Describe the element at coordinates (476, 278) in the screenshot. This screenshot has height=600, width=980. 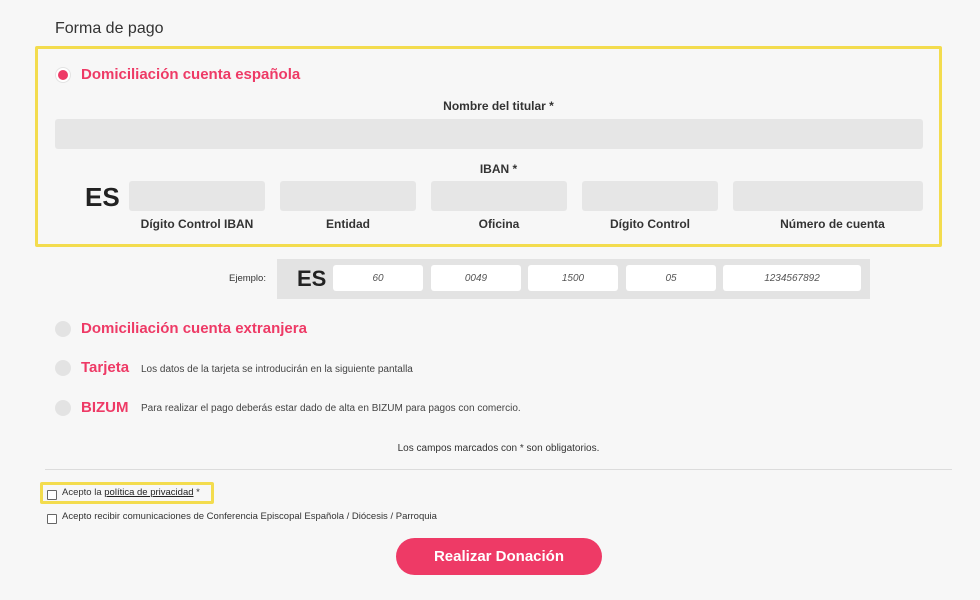
I see `example-entity: 0049` at that location.